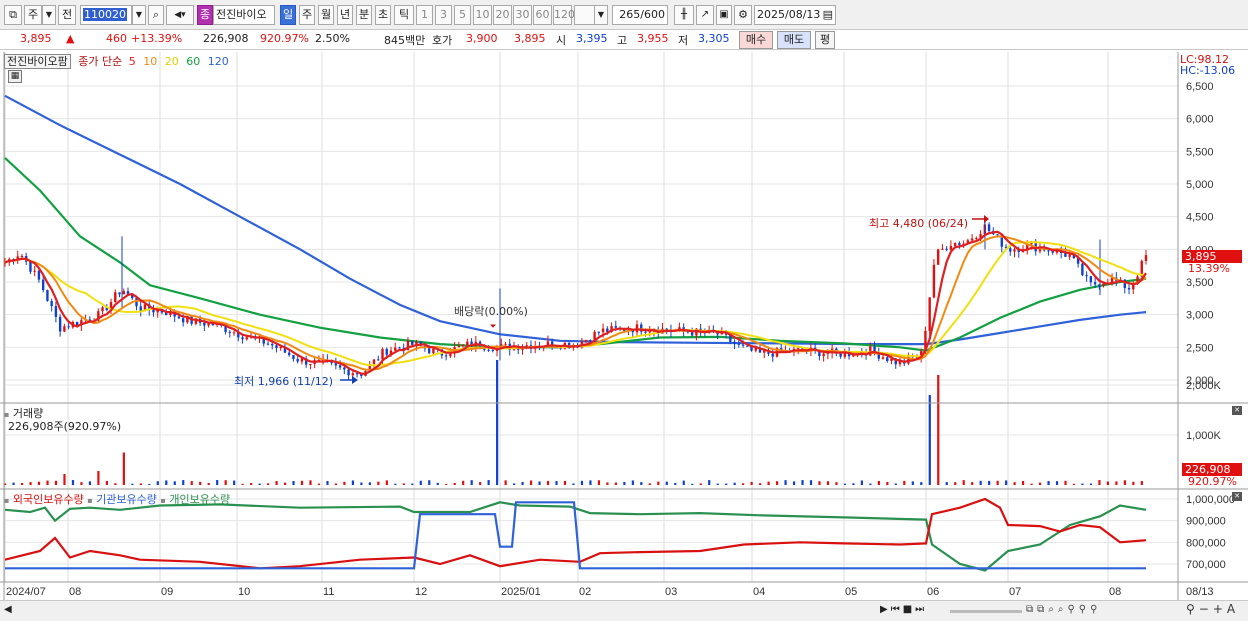  Describe the element at coordinates (795, 15) in the screenshot. I see `date-picker: 2025/08/13 ▤` at that location.